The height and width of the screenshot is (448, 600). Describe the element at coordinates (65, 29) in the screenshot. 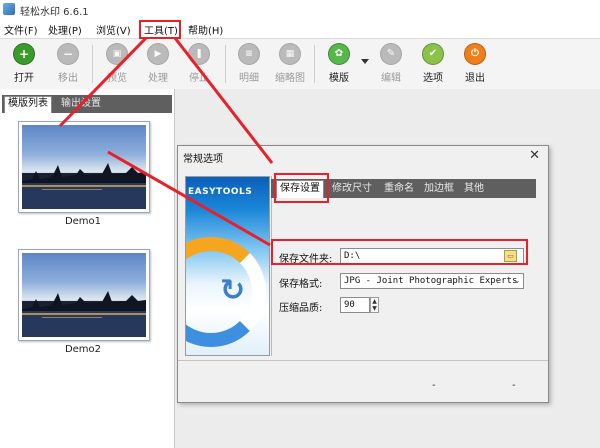

I see `menu-process: 处理(P)` at that location.